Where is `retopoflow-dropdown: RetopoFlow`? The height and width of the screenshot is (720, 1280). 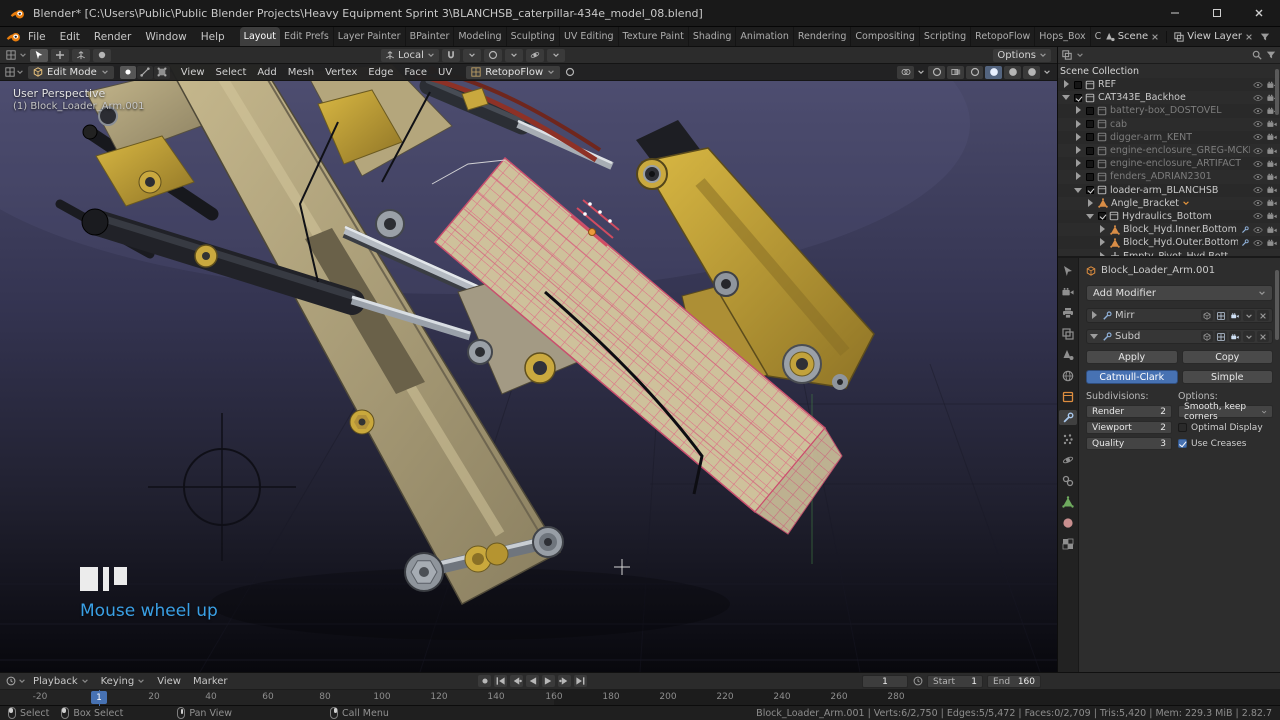
retopoflow-dropdown: RetopoFlow is located at coordinates (513, 72).